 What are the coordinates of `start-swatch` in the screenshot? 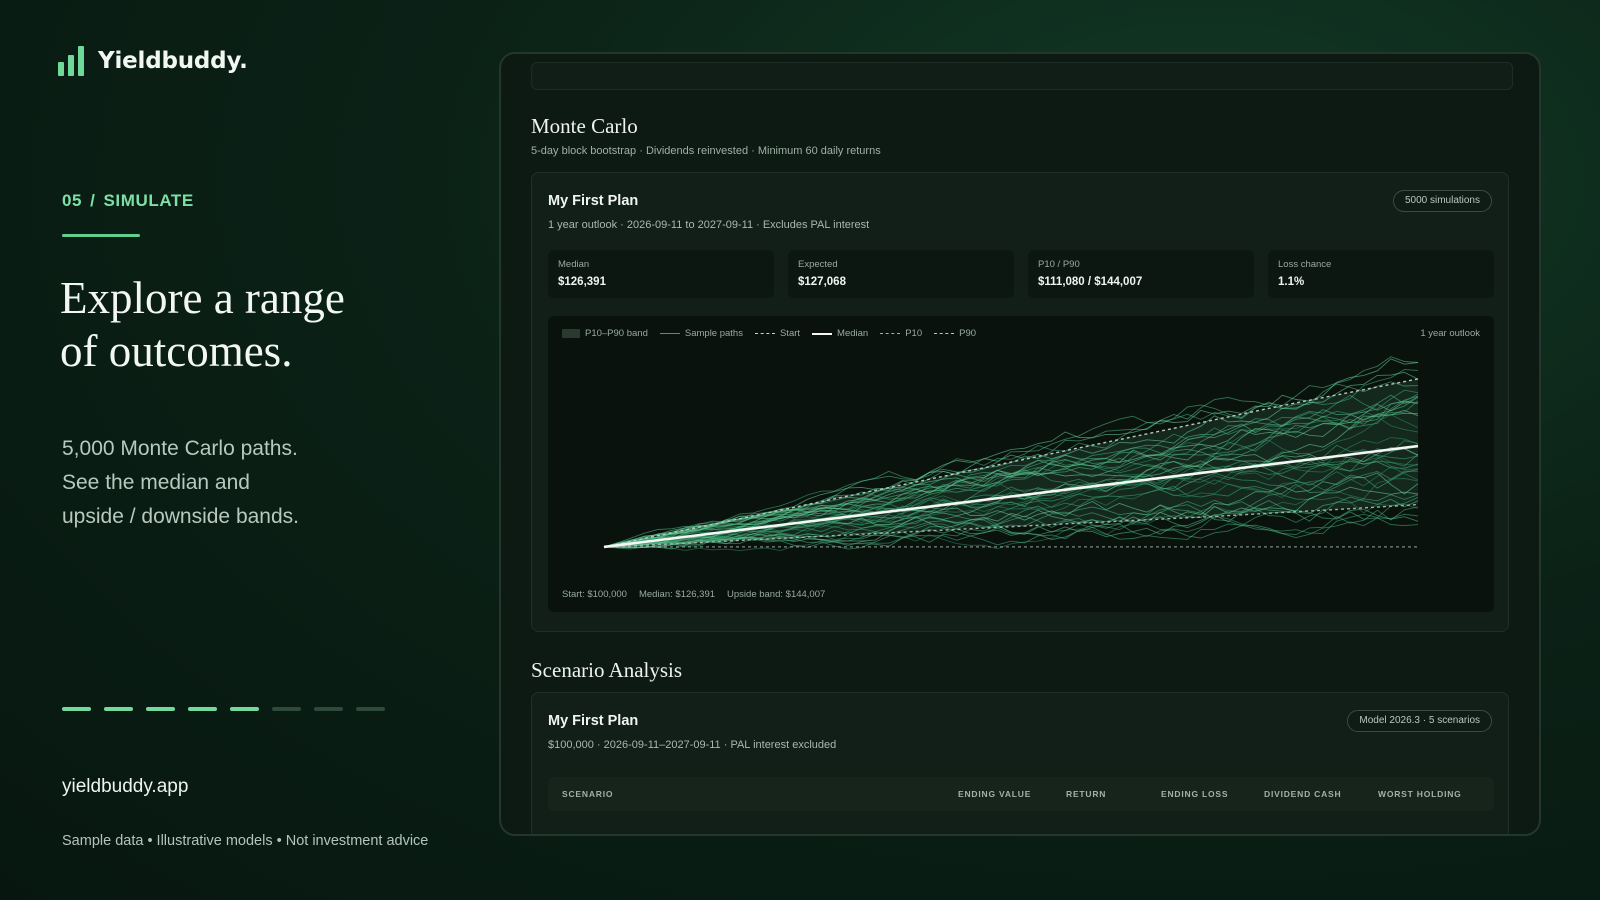 It's located at (764, 333).